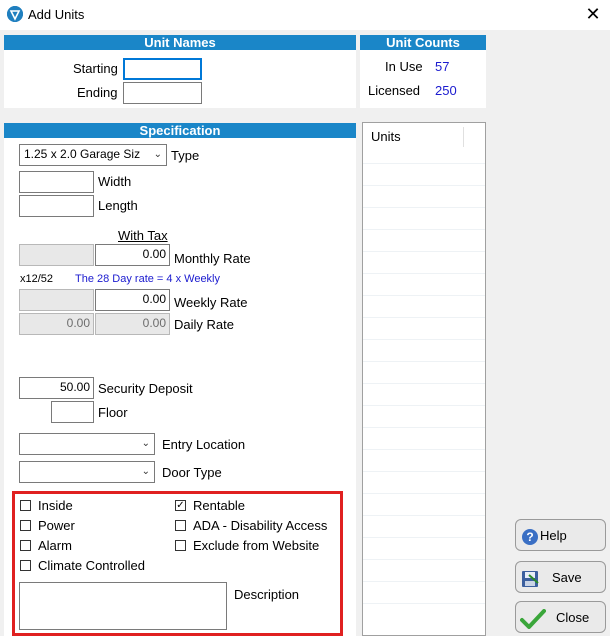 Image resolution: width=610 pixels, height=636 pixels. Describe the element at coordinates (56, 255) in the screenshot. I see `monthly-rate-pretax-input` at that location.